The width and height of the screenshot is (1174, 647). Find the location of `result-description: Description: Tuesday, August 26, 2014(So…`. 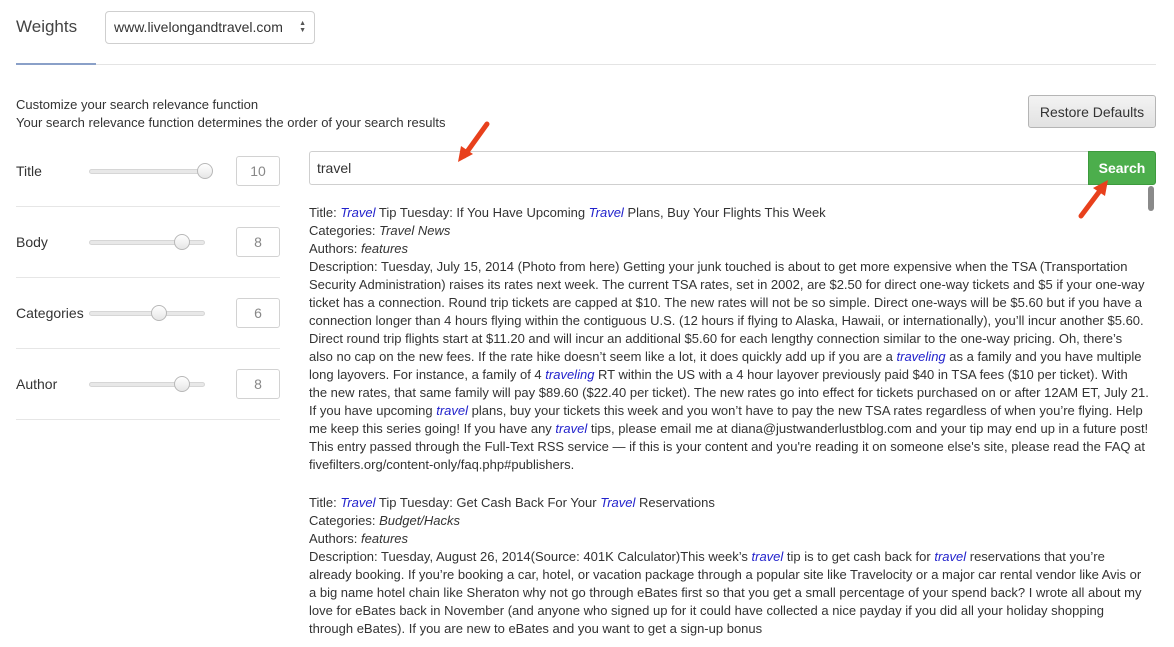

result-description: Description: Tuesday, August 26, 2014(So… is located at coordinates (725, 592).